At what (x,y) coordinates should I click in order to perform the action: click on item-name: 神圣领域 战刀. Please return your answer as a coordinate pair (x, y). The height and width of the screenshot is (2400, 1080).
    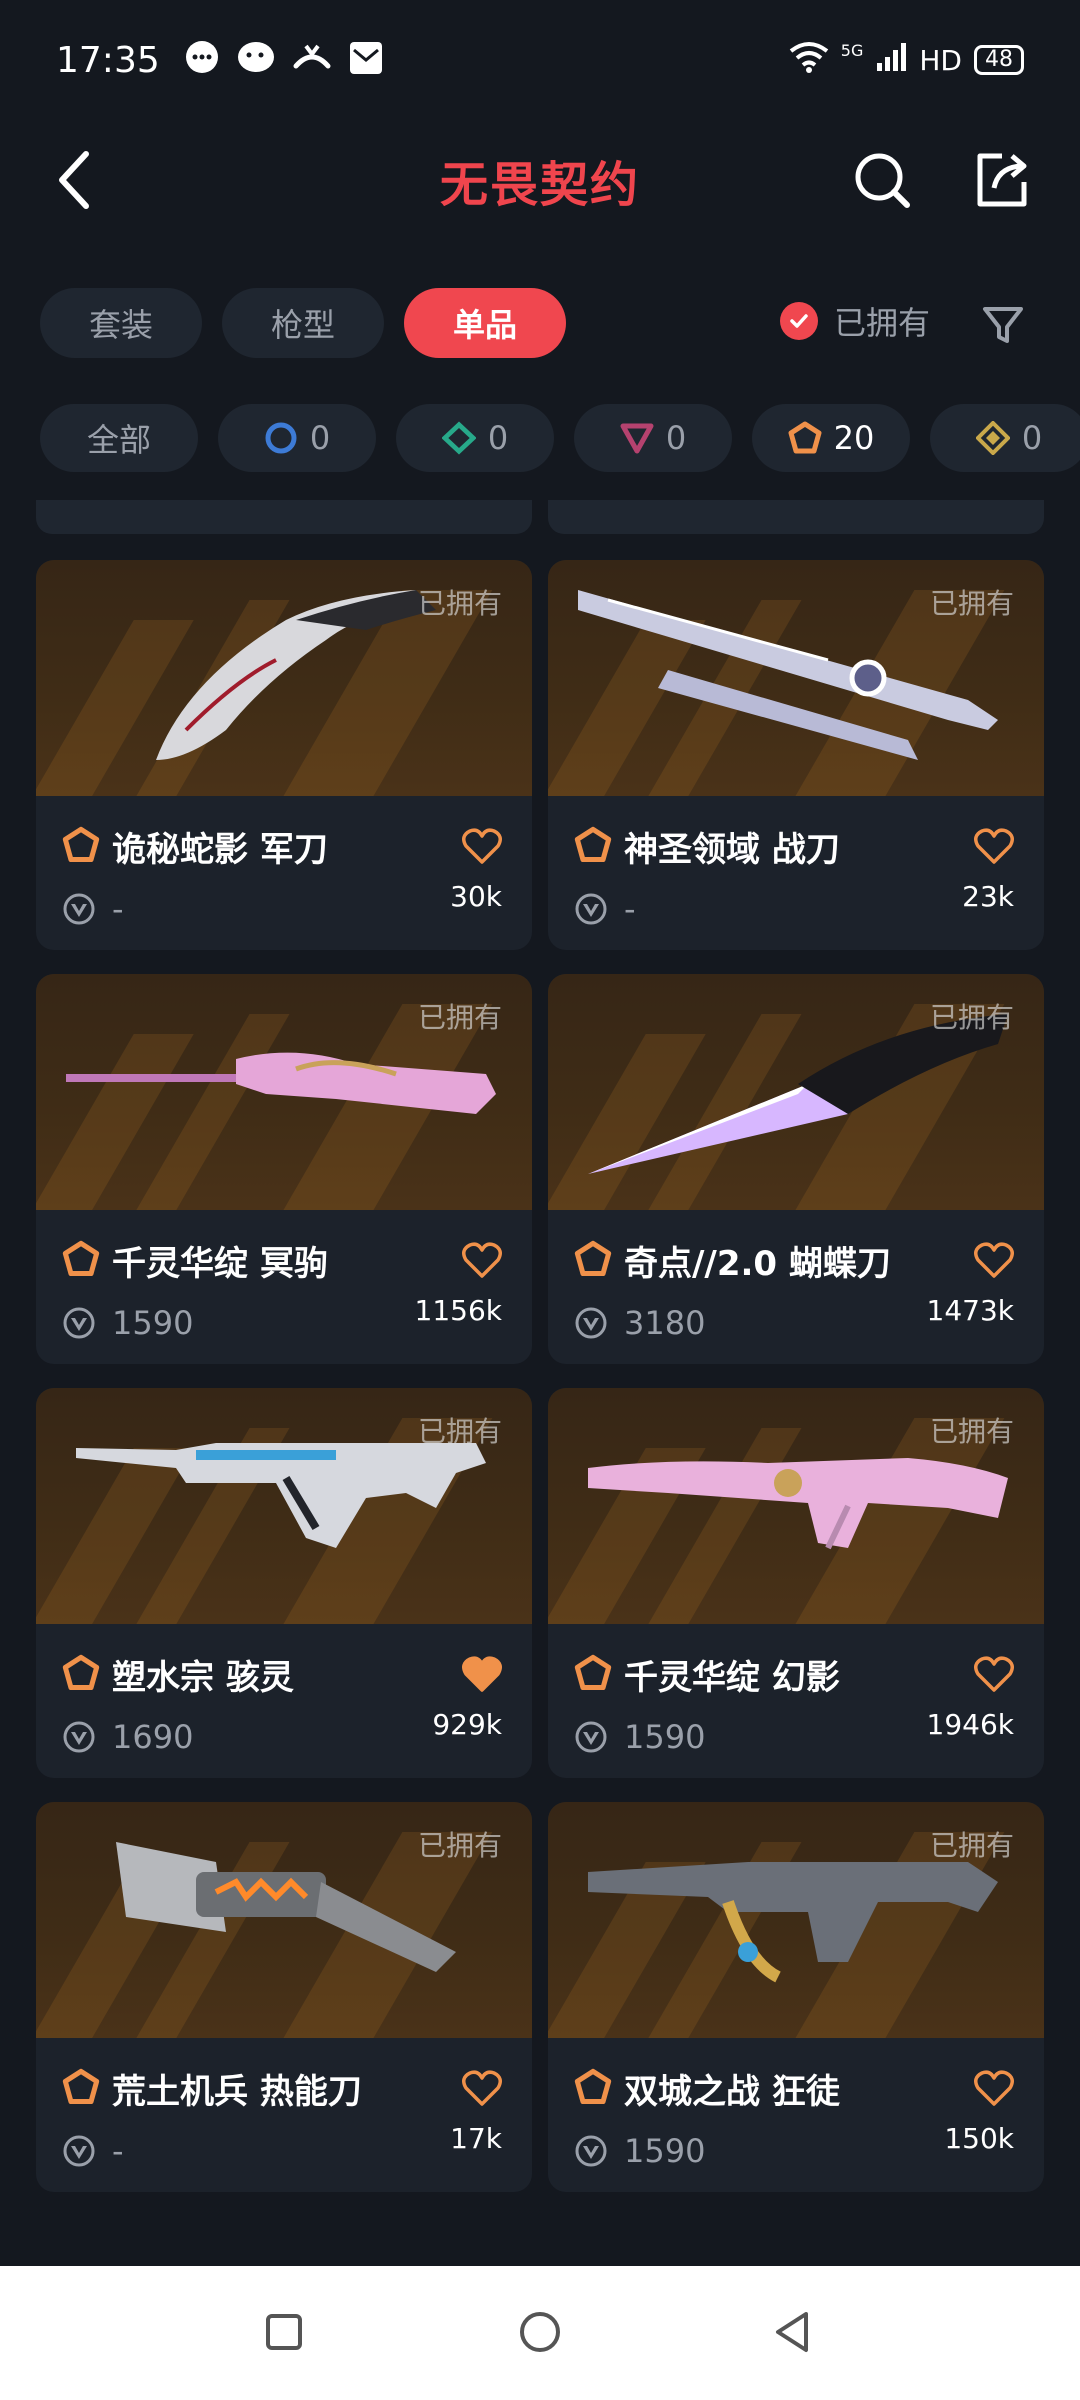
    Looking at the image, I should click on (732, 850).